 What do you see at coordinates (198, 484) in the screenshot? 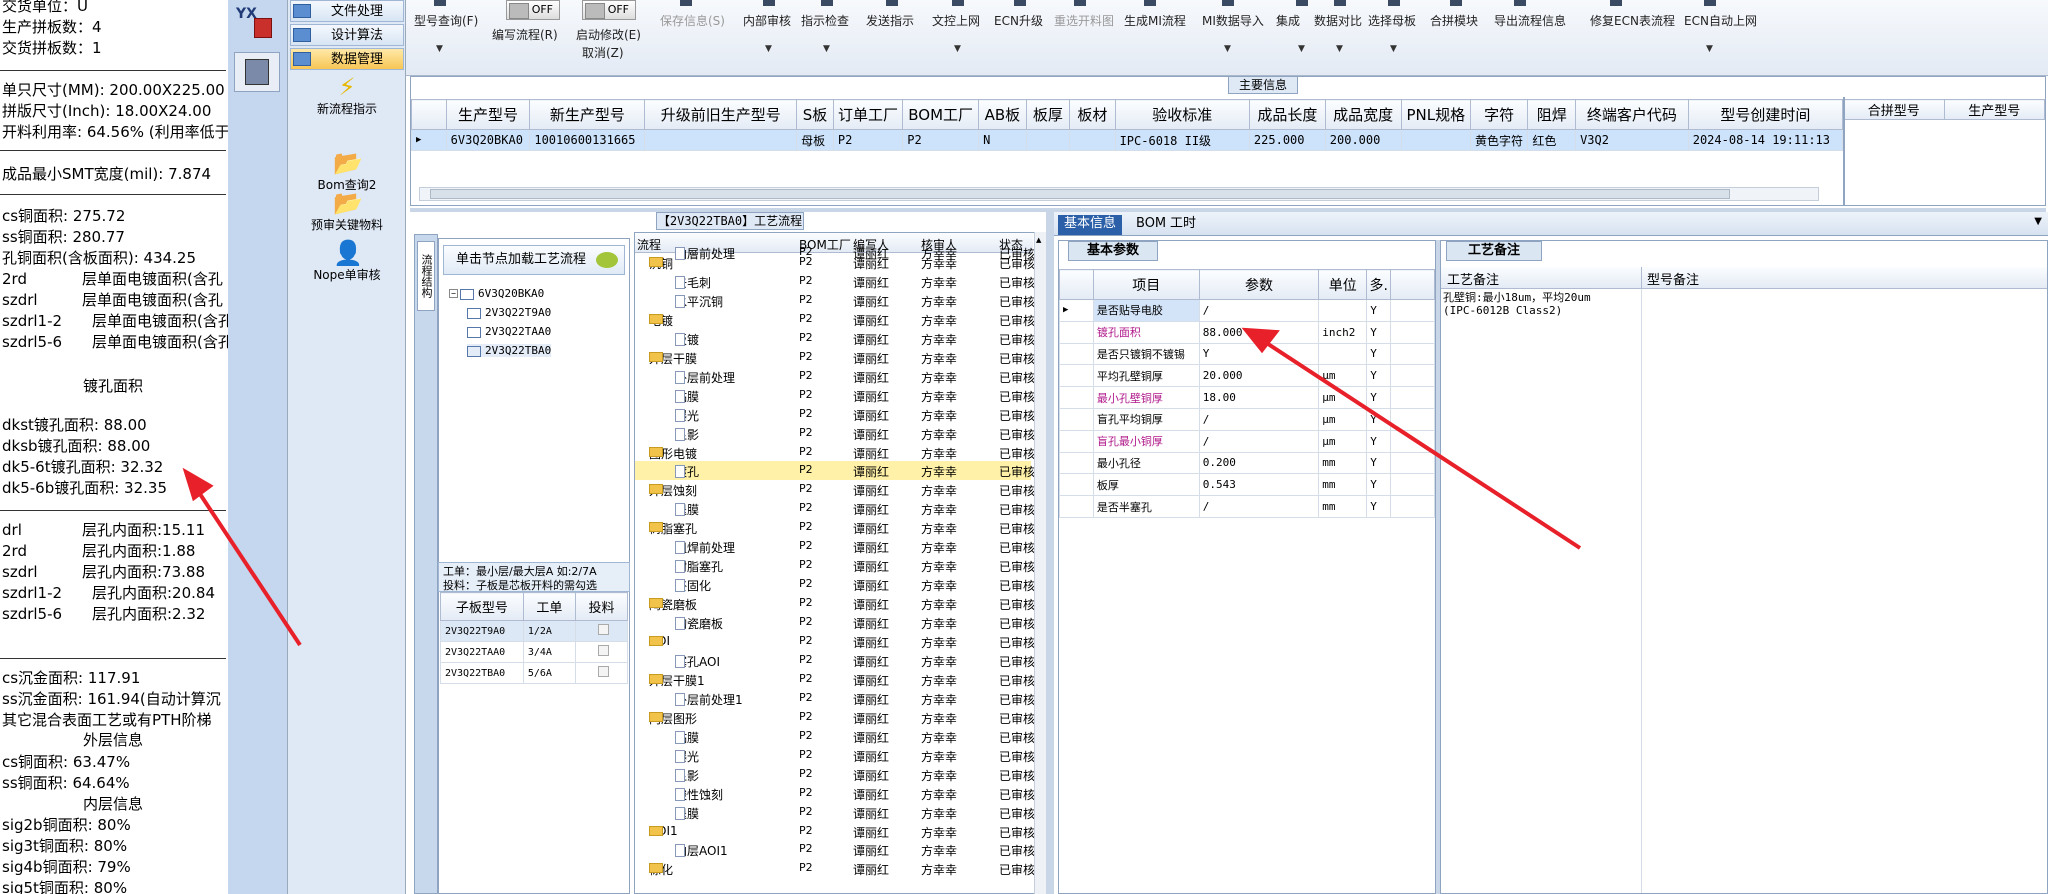
I see `arrow-left-head` at bounding box center [198, 484].